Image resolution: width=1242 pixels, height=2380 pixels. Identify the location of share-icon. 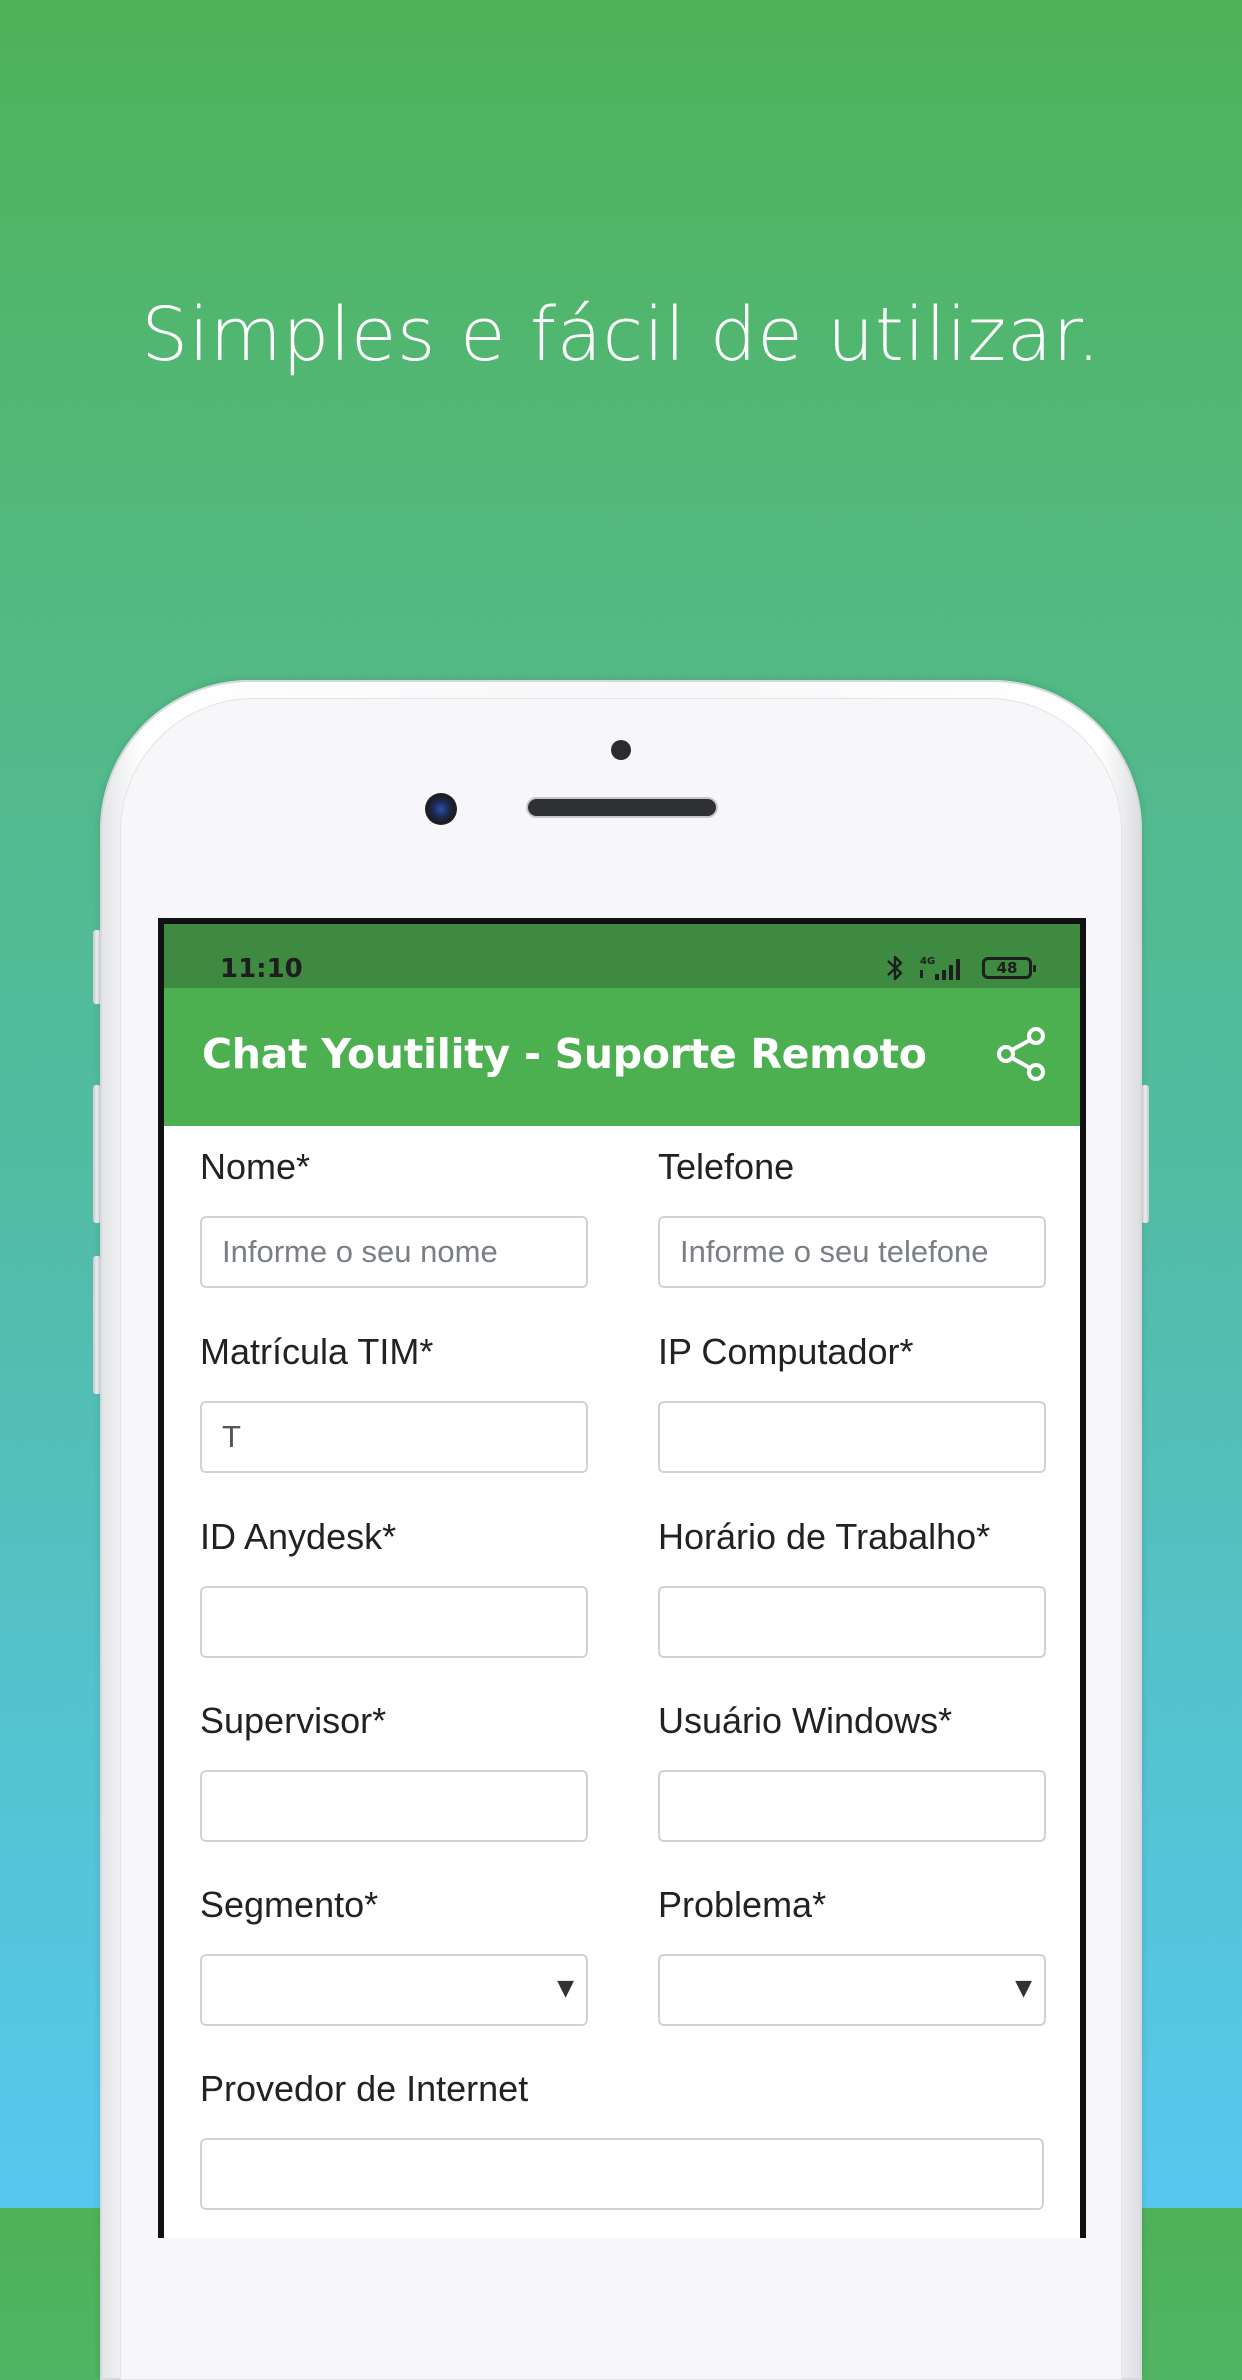
(1021, 1054).